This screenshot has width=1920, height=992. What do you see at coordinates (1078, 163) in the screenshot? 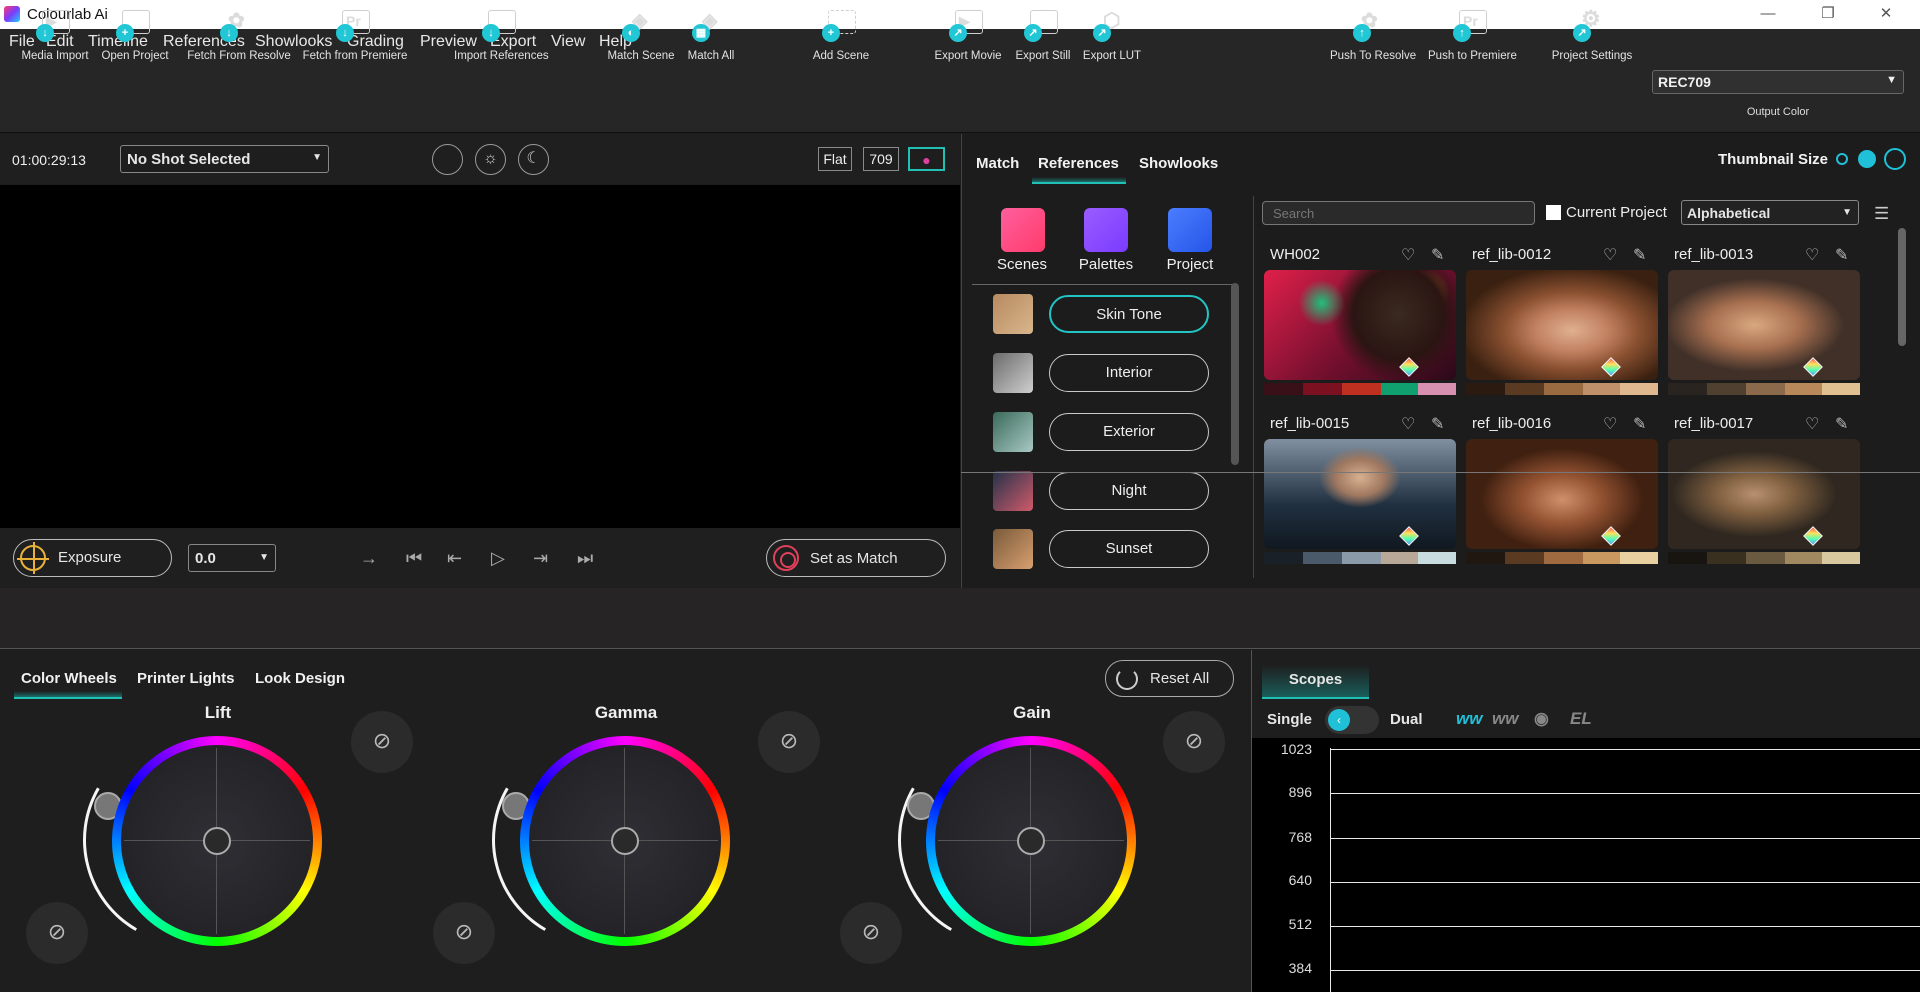
I see `tab-references: References` at bounding box center [1078, 163].